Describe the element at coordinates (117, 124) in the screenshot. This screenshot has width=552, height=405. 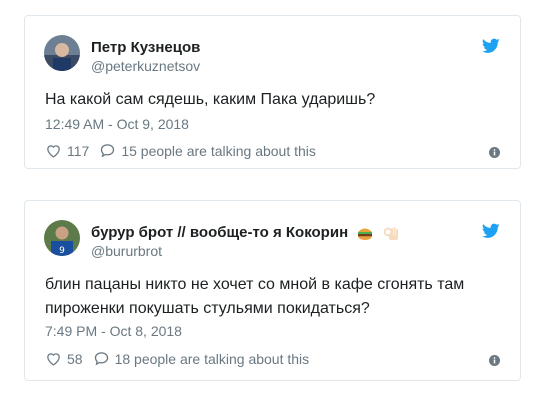
I see `tweet-timestamp: 12:49 AM - Oct 9, 2018` at that location.